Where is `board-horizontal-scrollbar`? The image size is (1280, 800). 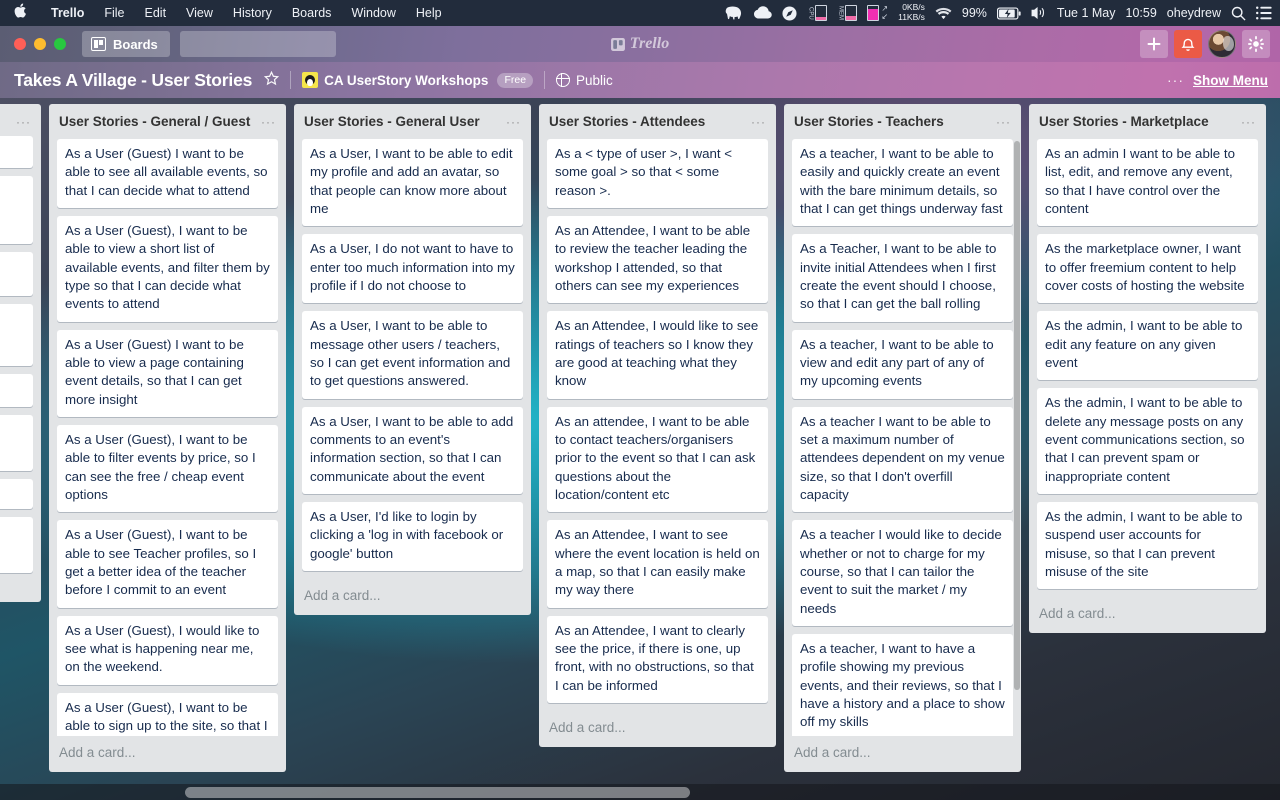 board-horizontal-scrollbar is located at coordinates (640, 792).